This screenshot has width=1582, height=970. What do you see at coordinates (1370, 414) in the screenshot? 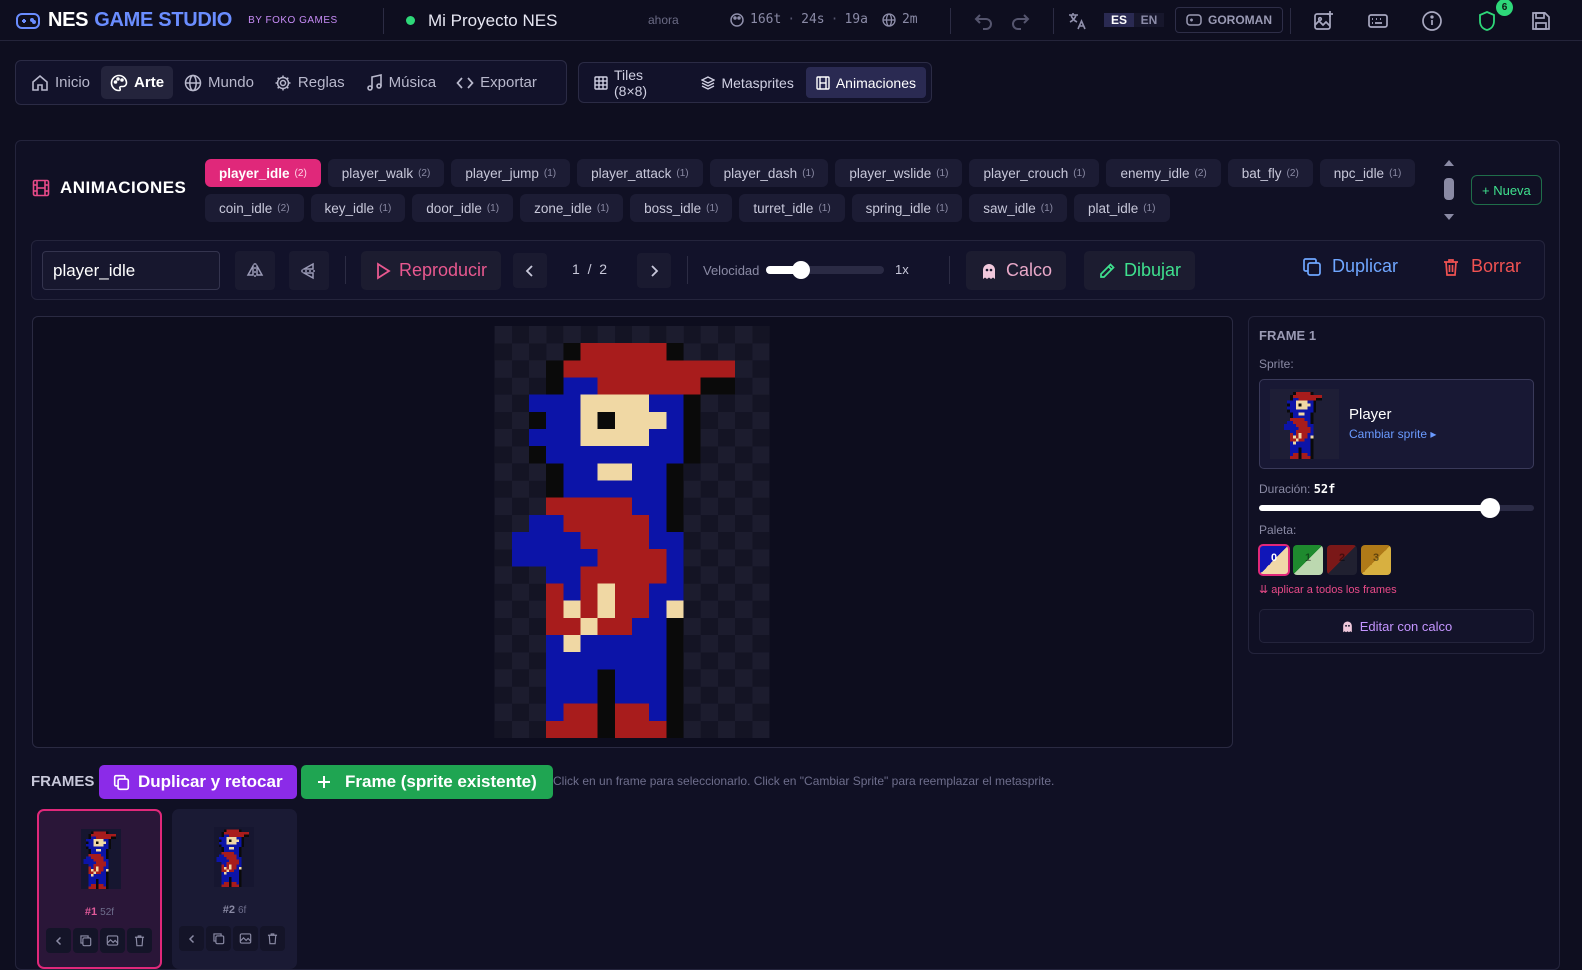
I see `sprite-name: Player` at bounding box center [1370, 414].